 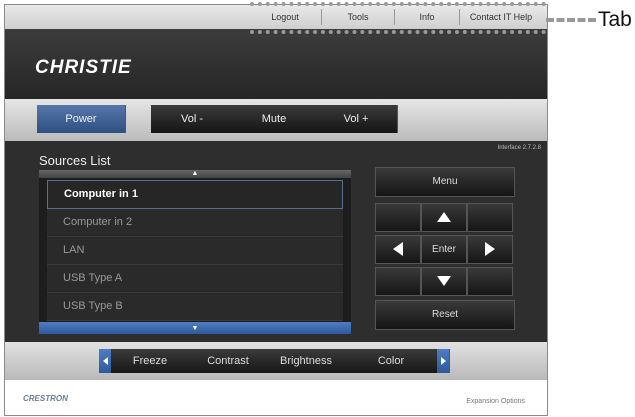 I want to click on volume-up-button: Vol +, so click(x=356, y=119).